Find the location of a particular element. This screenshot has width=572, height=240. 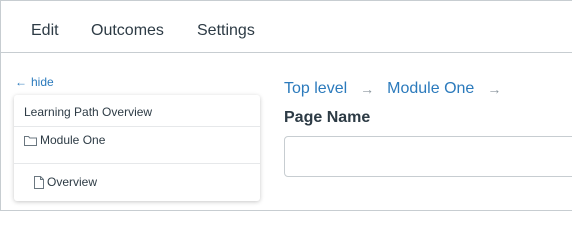

hide-sidebar-link: ← hide is located at coordinates (34, 82).